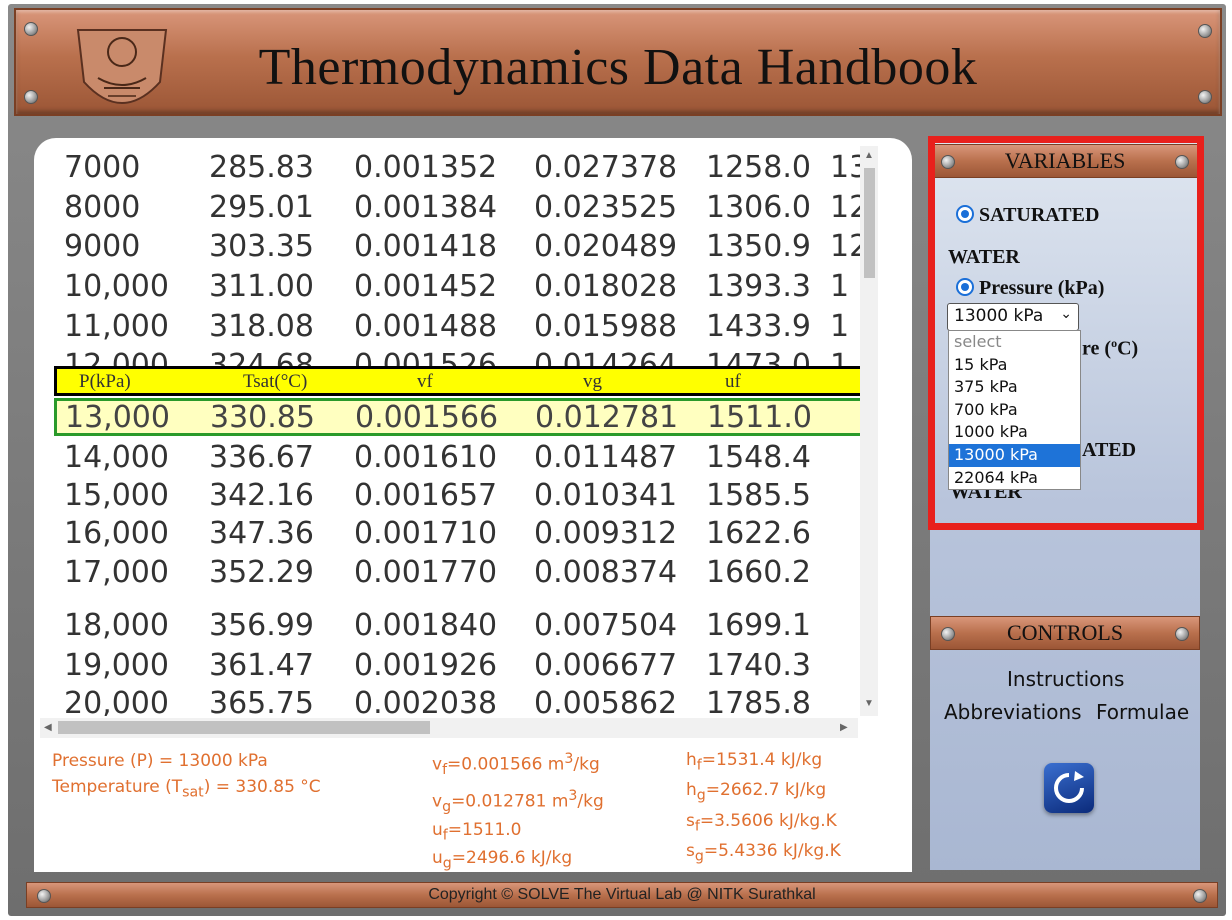 This screenshot has width=1232, height=920. What do you see at coordinates (1066, 333) in the screenshot?
I see `highlight-box` at bounding box center [1066, 333].